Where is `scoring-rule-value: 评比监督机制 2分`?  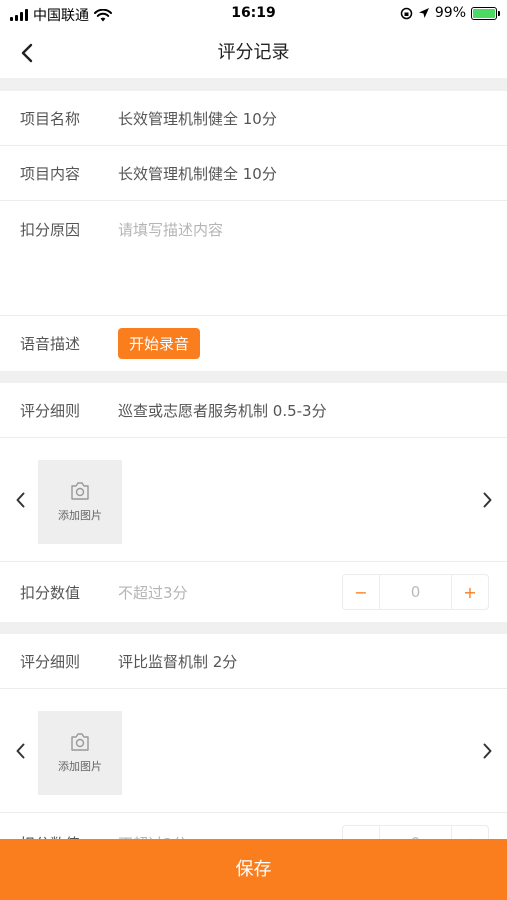
scoring-rule-value: 评比监督机制 2分 is located at coordinates (178, 661).